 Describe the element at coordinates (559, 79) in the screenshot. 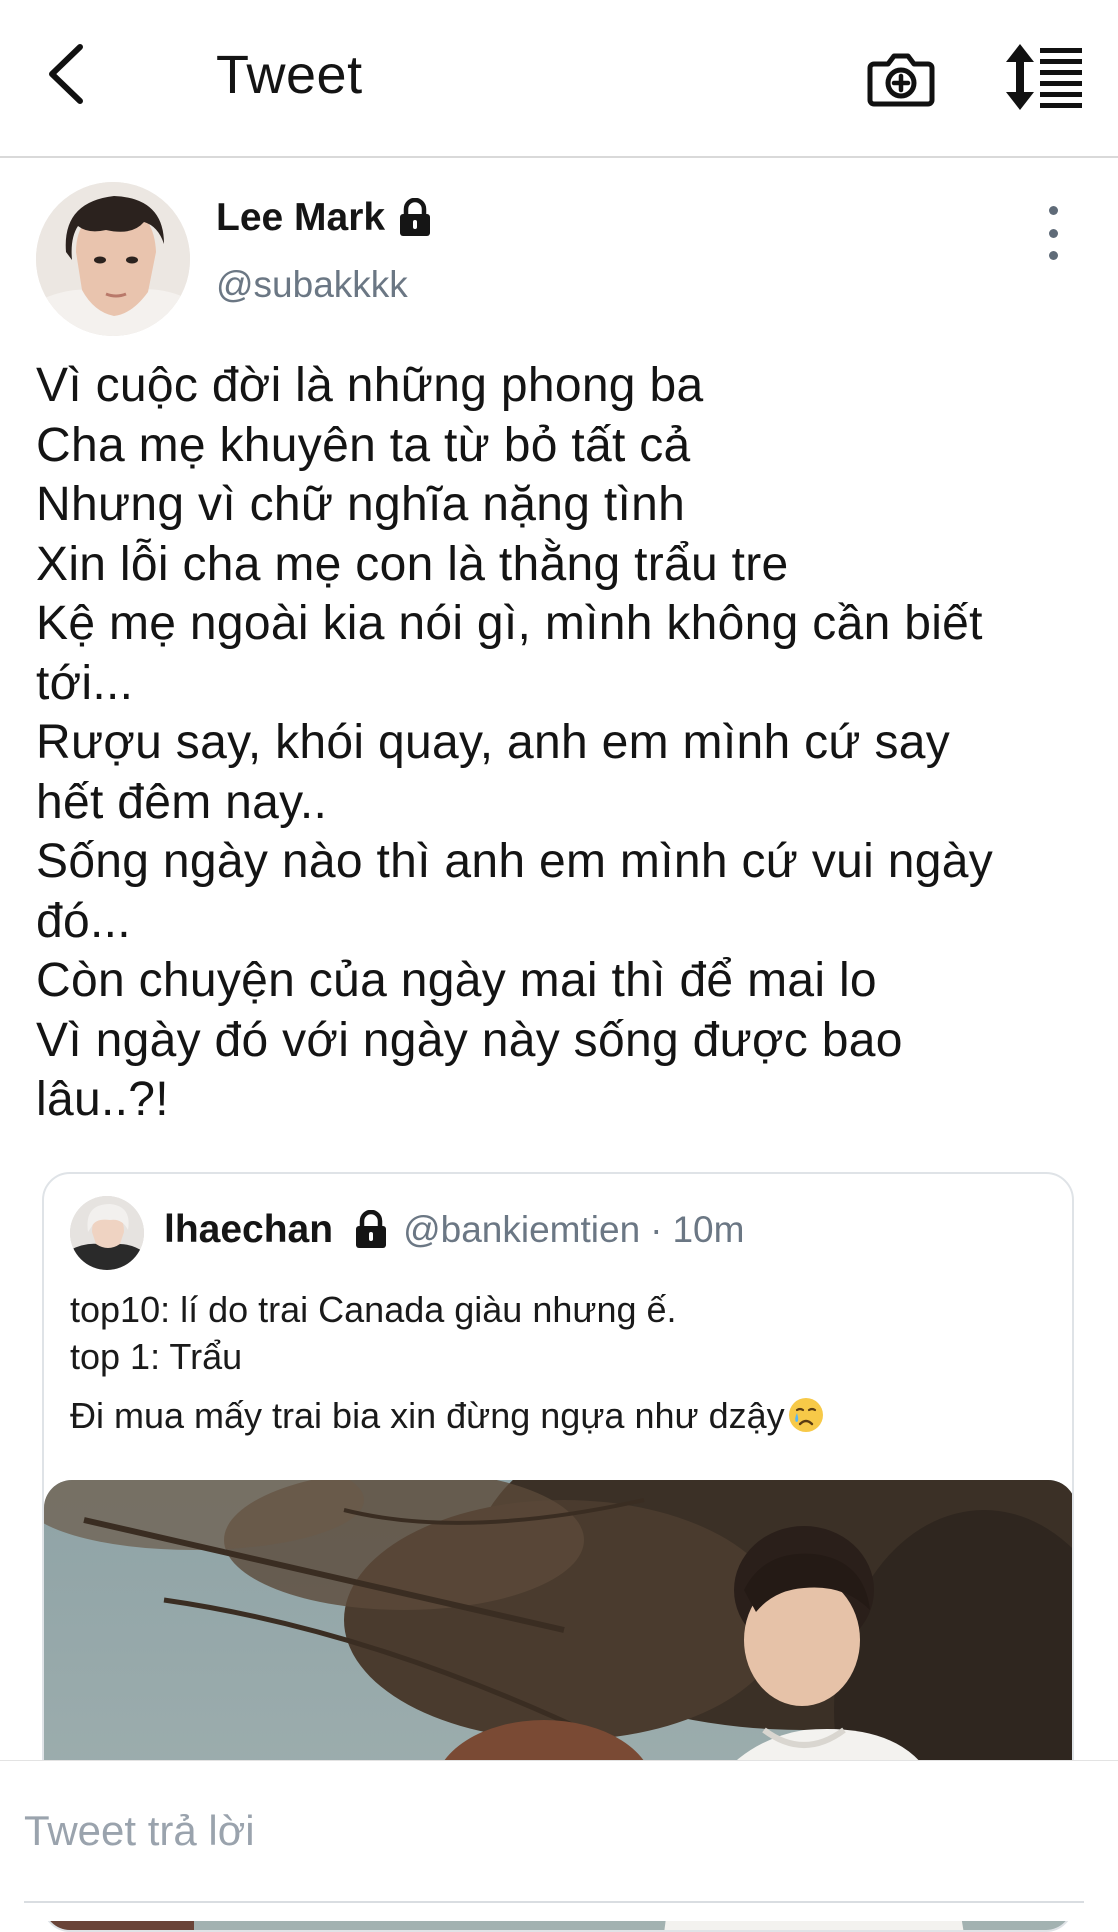

I see `top-nav-bar: Tweet` at that location.